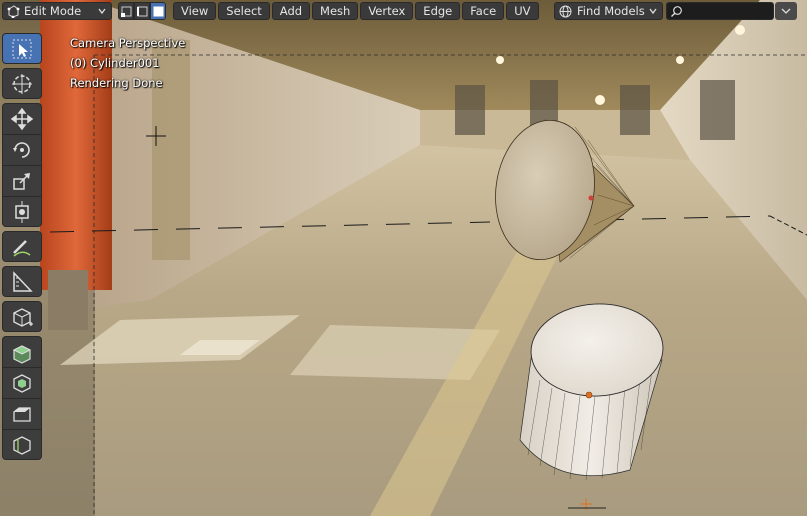 The width and height of the screenshot is (807, 516). I want to click on search-icon, so click(676, 11).